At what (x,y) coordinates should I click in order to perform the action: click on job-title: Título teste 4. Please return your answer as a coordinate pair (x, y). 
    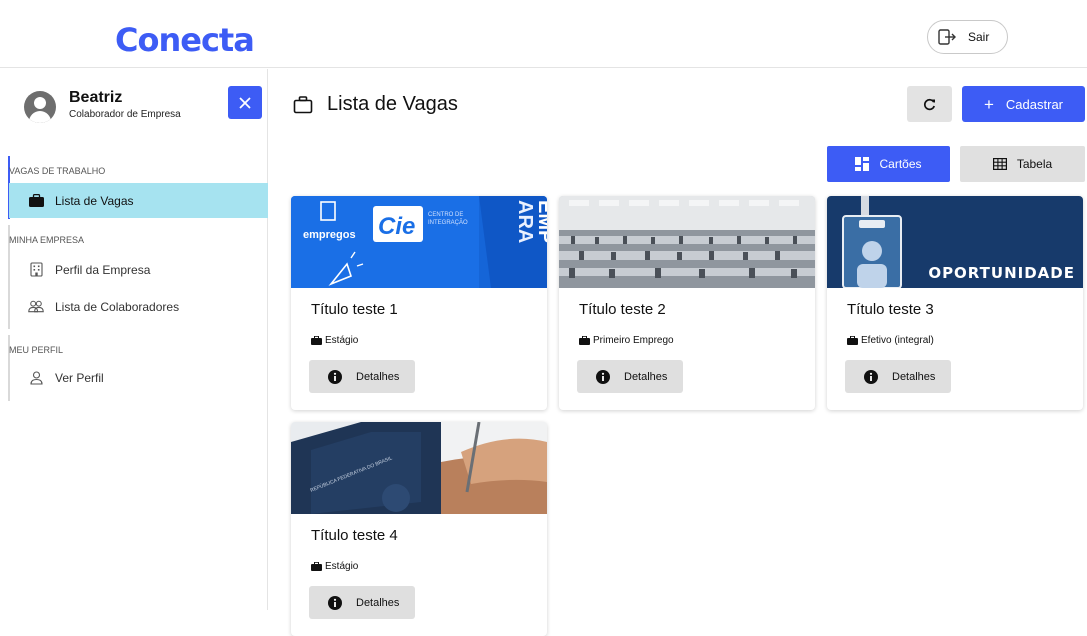
    Looking at the image, I should click on (354, 535).